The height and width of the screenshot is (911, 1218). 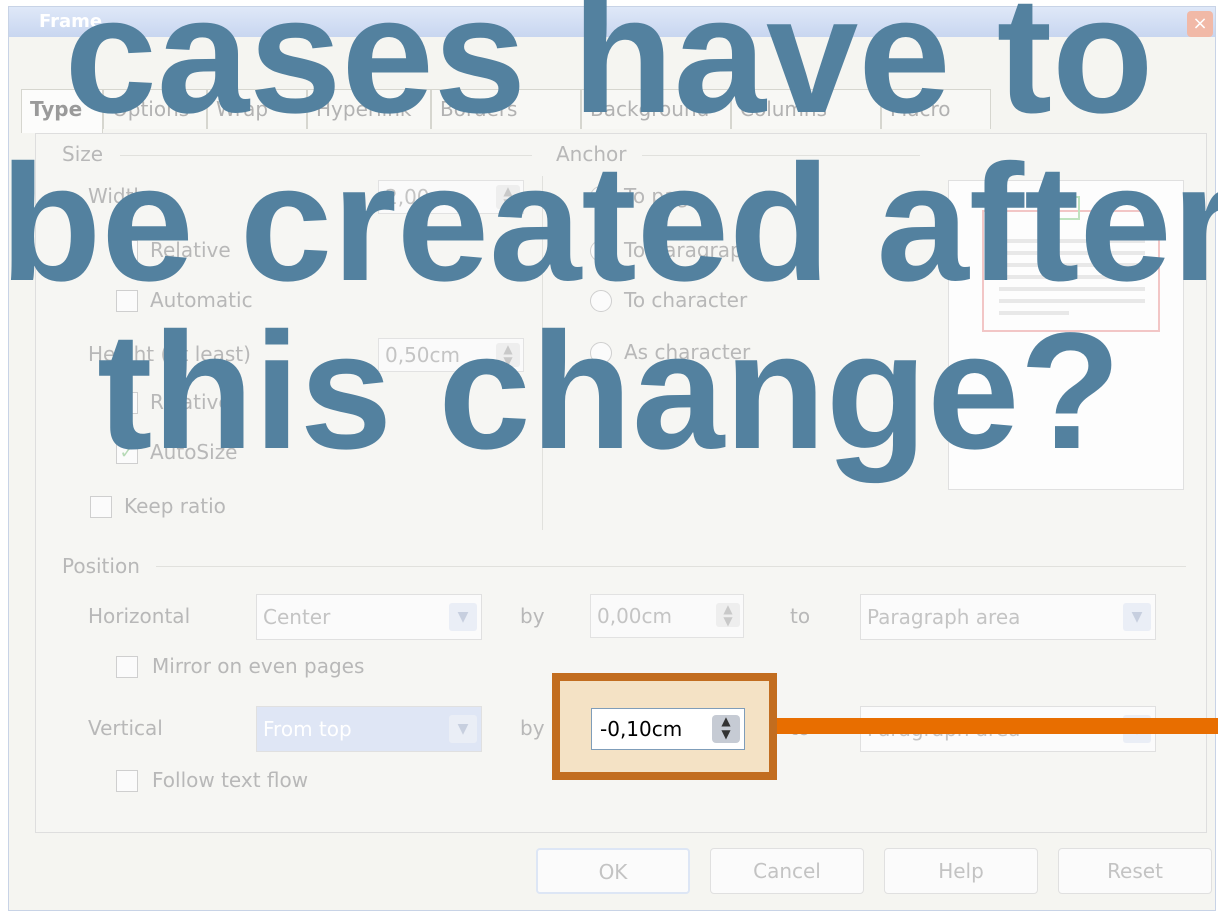 What do you see at coordinates (635, 616) in the screenshot?
I see `horizontal-by-value: 0,00cm` at bounding box center [635, 616].